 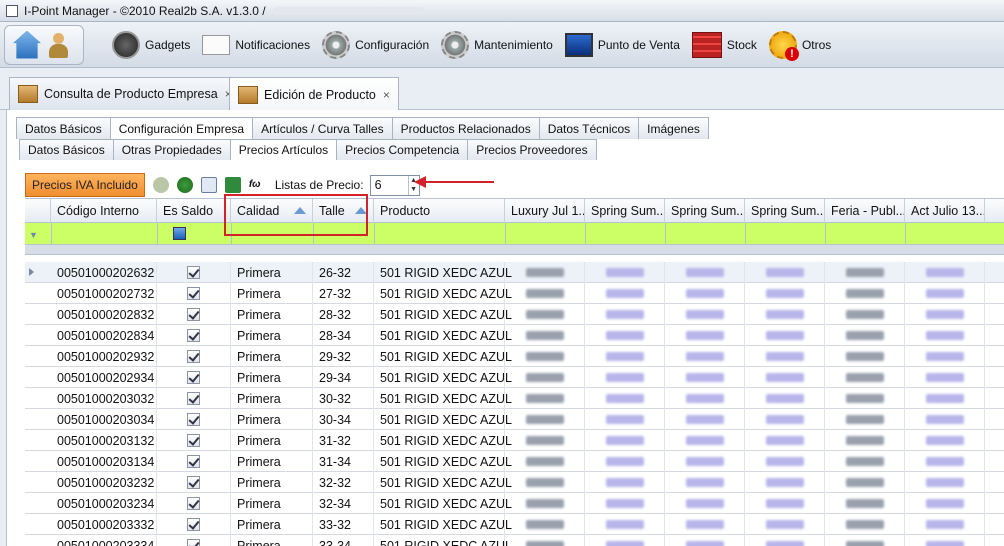 What do you see at coordinates (724, 45) in the screenshot?
I see `stock-button: Stock` at bounding box center [724, 45].